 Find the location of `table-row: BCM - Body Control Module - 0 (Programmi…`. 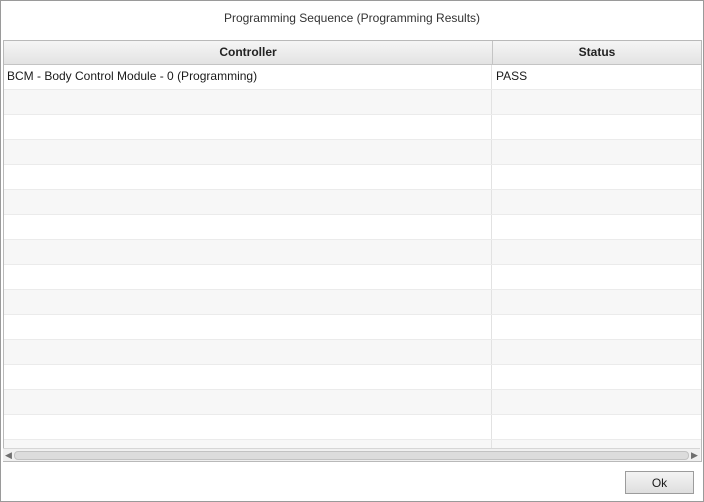

table-row: BCM - Body Control Module - 0 (Programmi… is located at coordinates (352, 77).